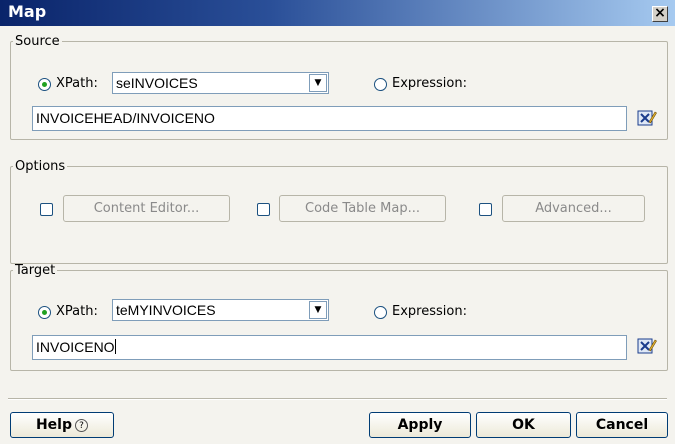 Image resolution: width=675 pixels, height=444 pixels. I want to click on target-xpath-radio, so click(44, 312).